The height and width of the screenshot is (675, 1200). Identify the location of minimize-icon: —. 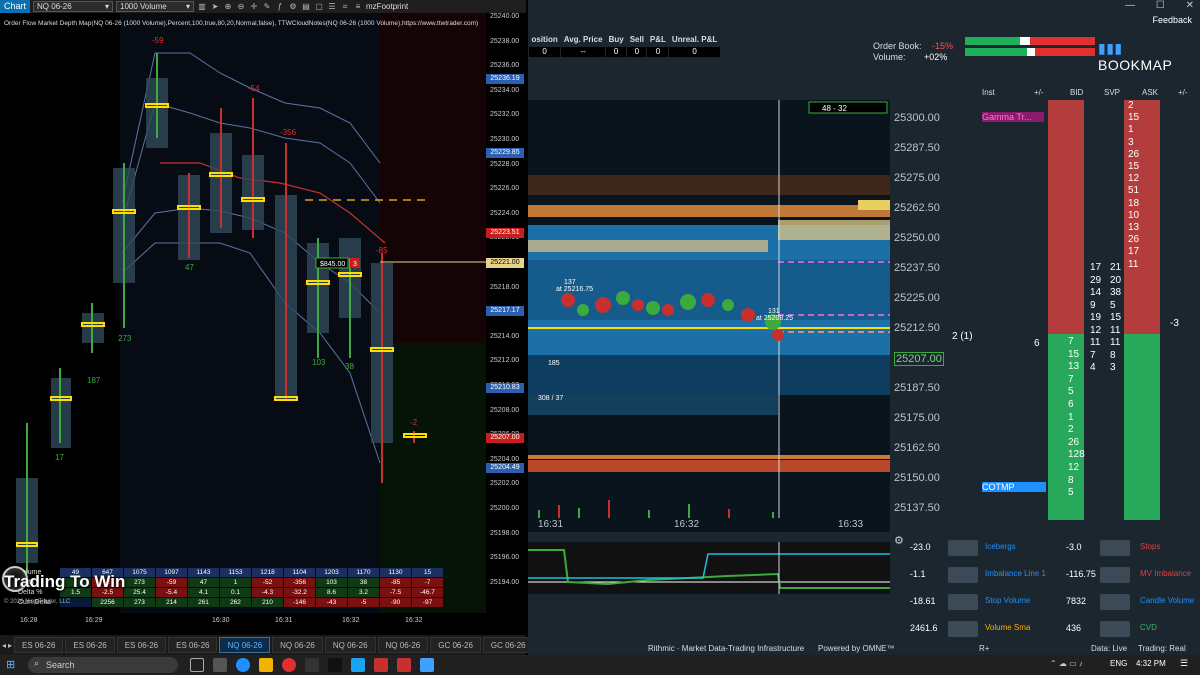
(1130, 5).